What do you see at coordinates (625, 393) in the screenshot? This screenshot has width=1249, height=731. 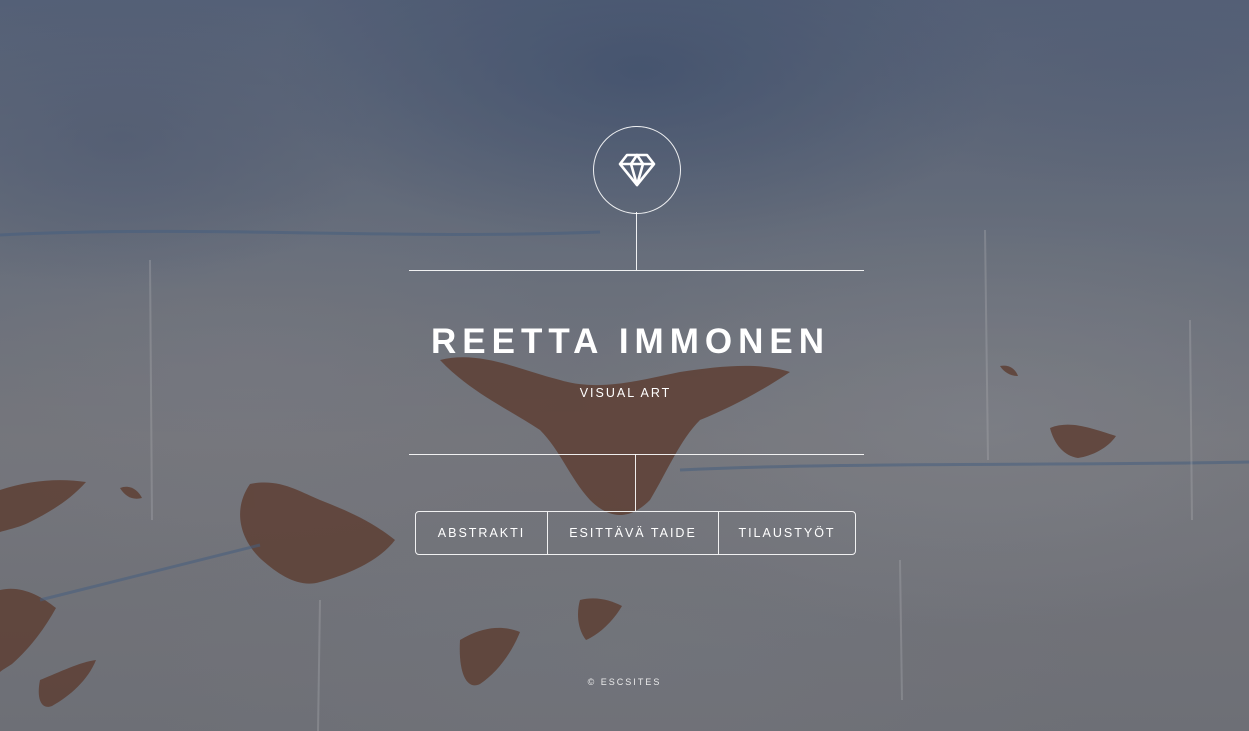 I see `page-subtitle: VISUAL ART` at bounding box center [625, 393].